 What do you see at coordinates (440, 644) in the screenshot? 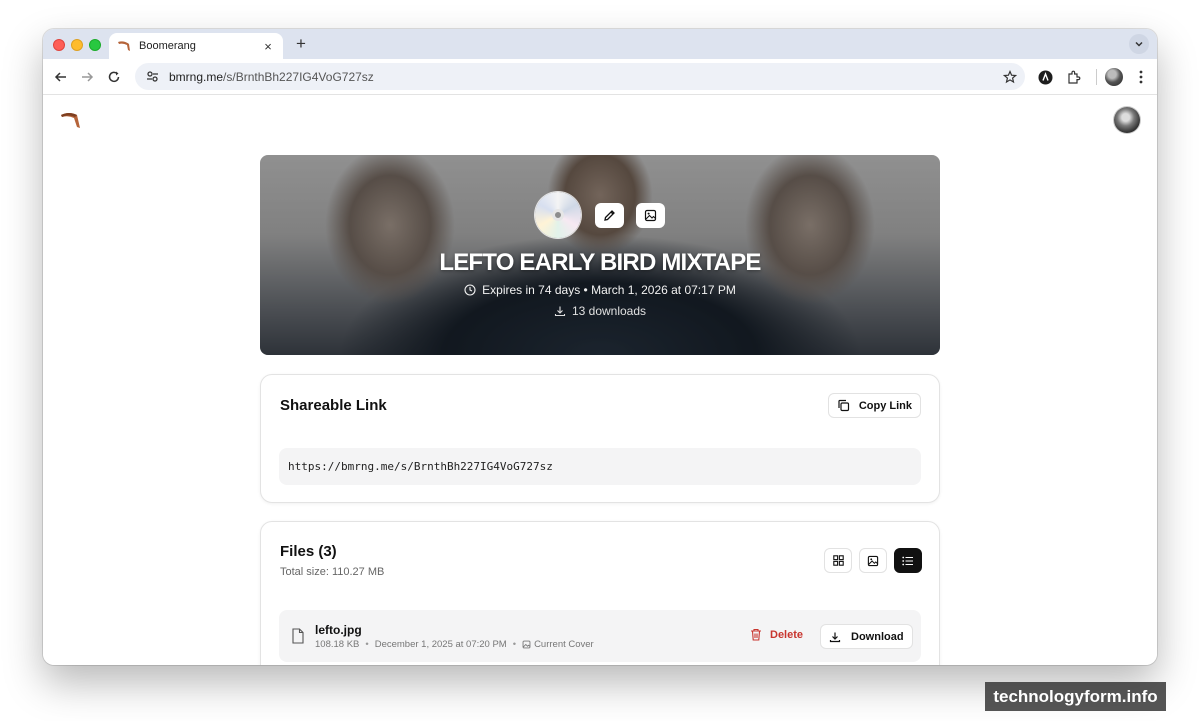
I see `file-date: December 1, 2025 at 07:20 PM` at bounding box center [440, 644].